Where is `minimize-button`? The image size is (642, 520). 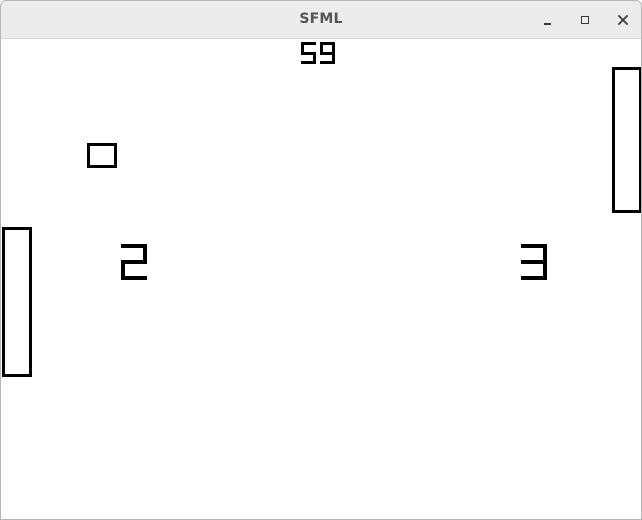 minimize-button is located at coordinates (547, 20).